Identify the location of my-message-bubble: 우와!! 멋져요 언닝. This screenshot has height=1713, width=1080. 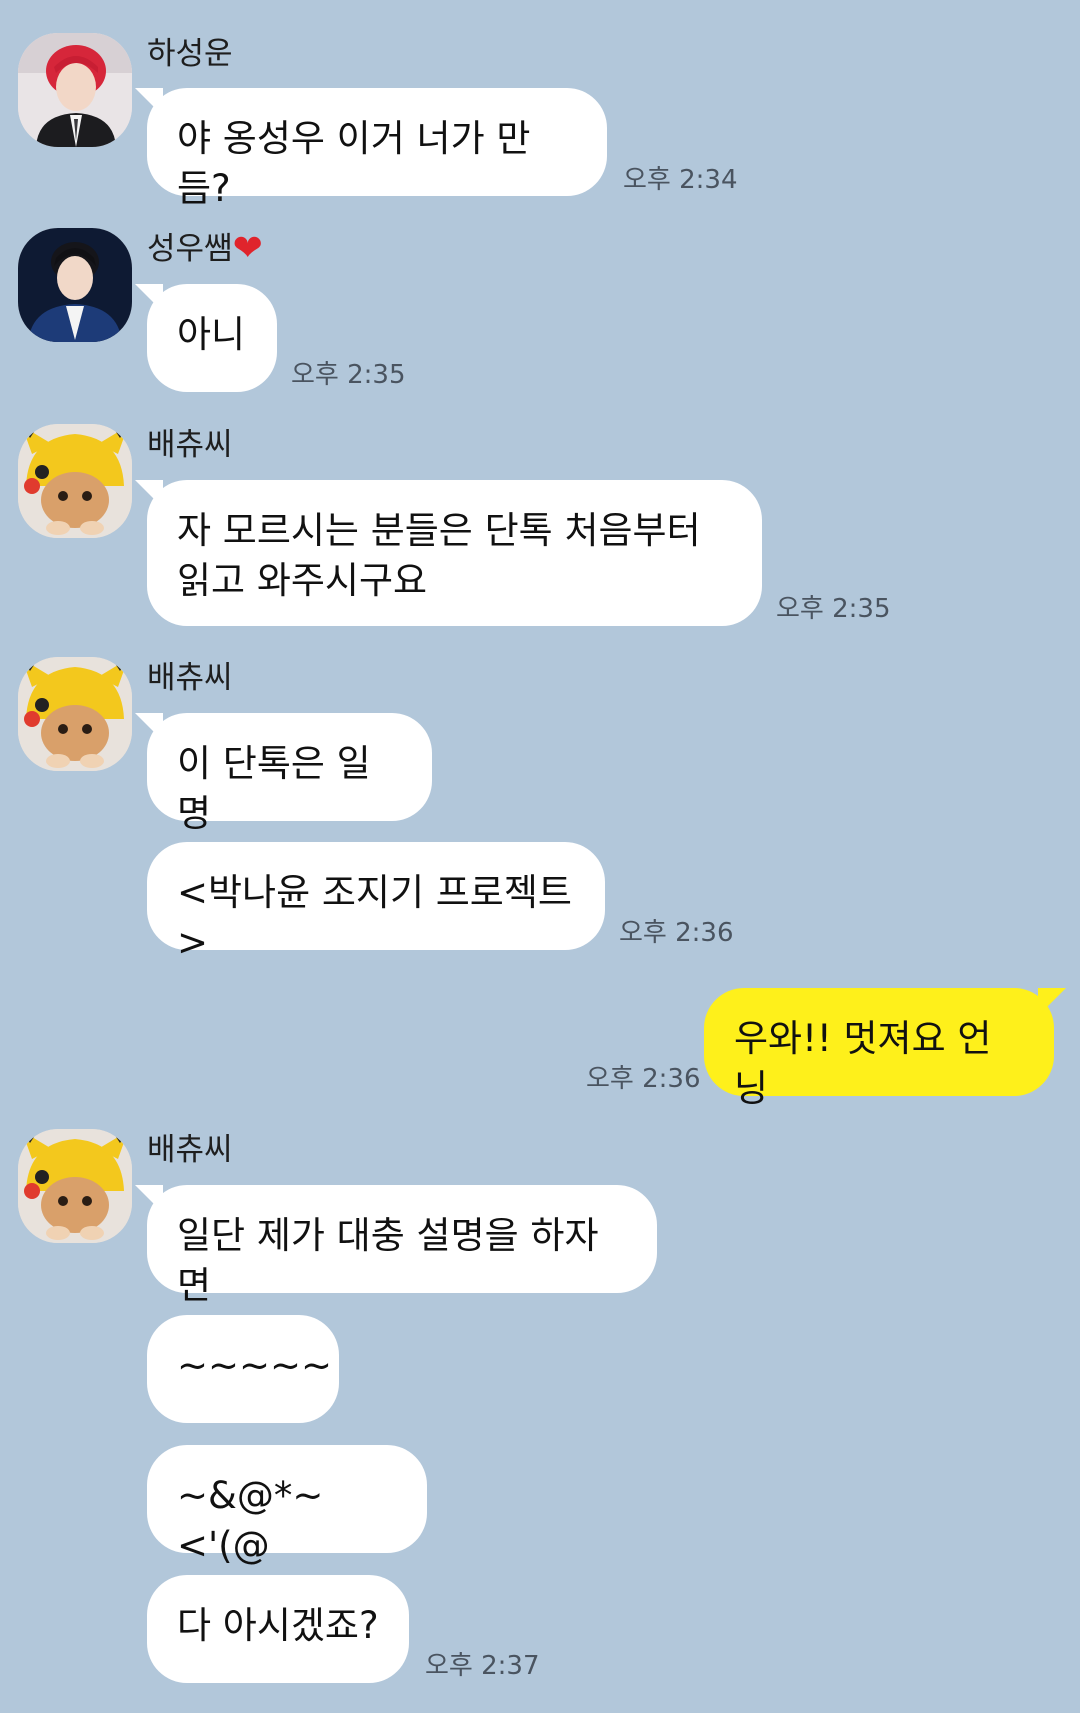
(885, 1049).